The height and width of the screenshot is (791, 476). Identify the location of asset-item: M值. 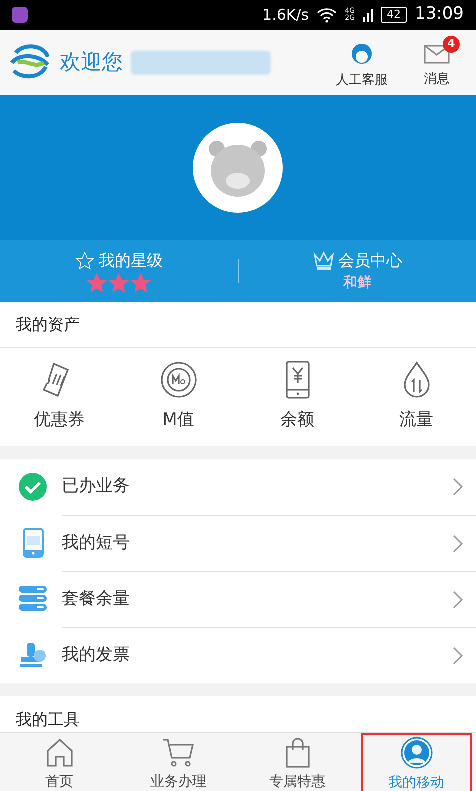
(178, 397).